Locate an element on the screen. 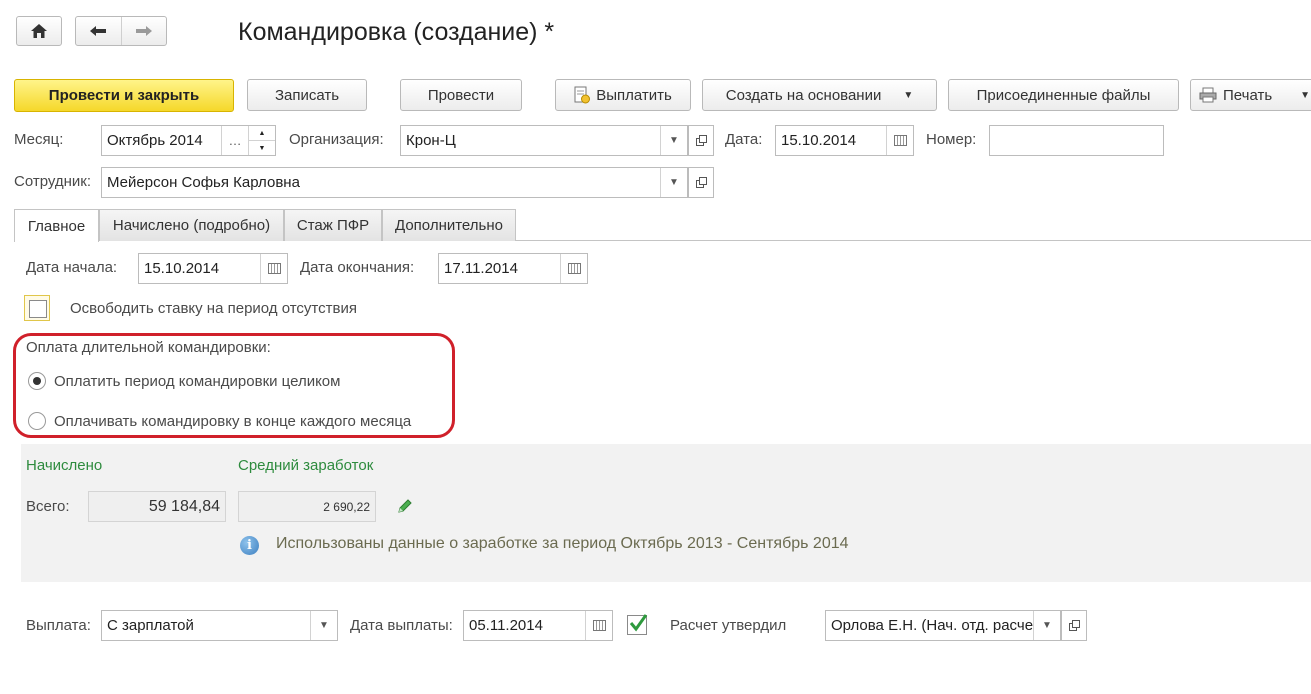 This screenshot has width=1311, height=694. checkbox-box is located at coordinates (38, 309).